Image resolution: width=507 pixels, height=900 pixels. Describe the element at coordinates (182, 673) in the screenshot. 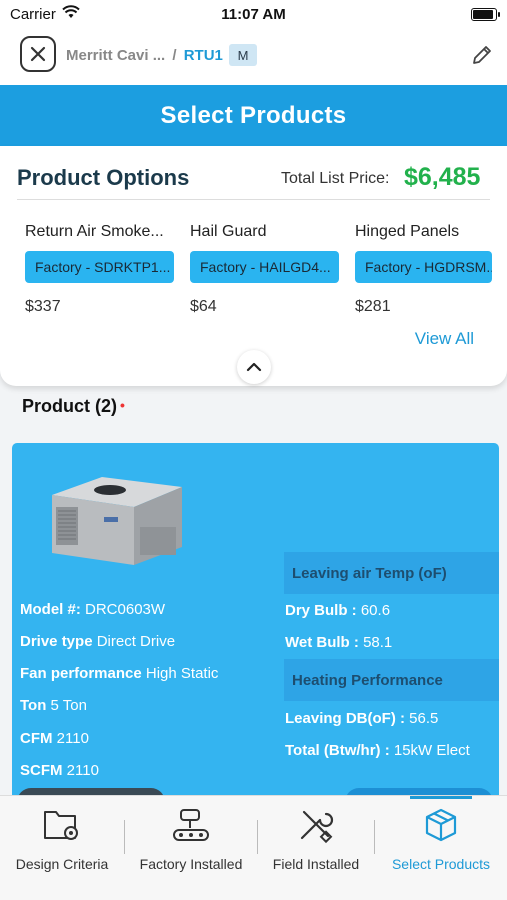

I see `spec-value: High Static` at that location.